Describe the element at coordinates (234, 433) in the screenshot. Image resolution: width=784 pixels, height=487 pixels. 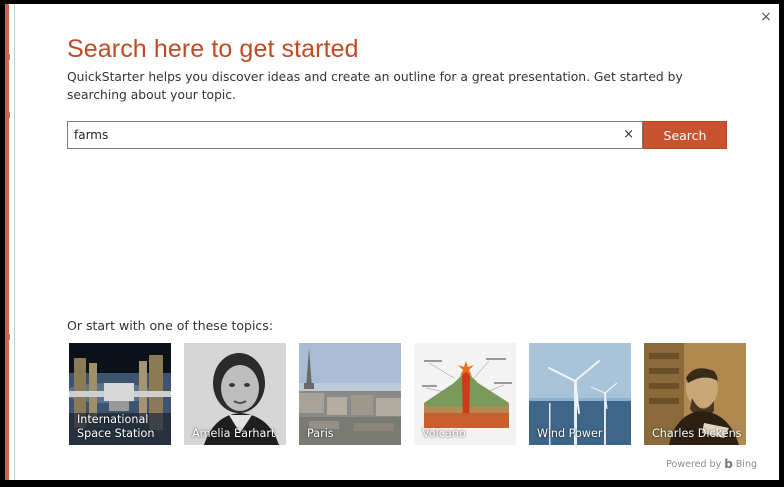
I see `topic-tile-label: Amelia Earhart` at that location.